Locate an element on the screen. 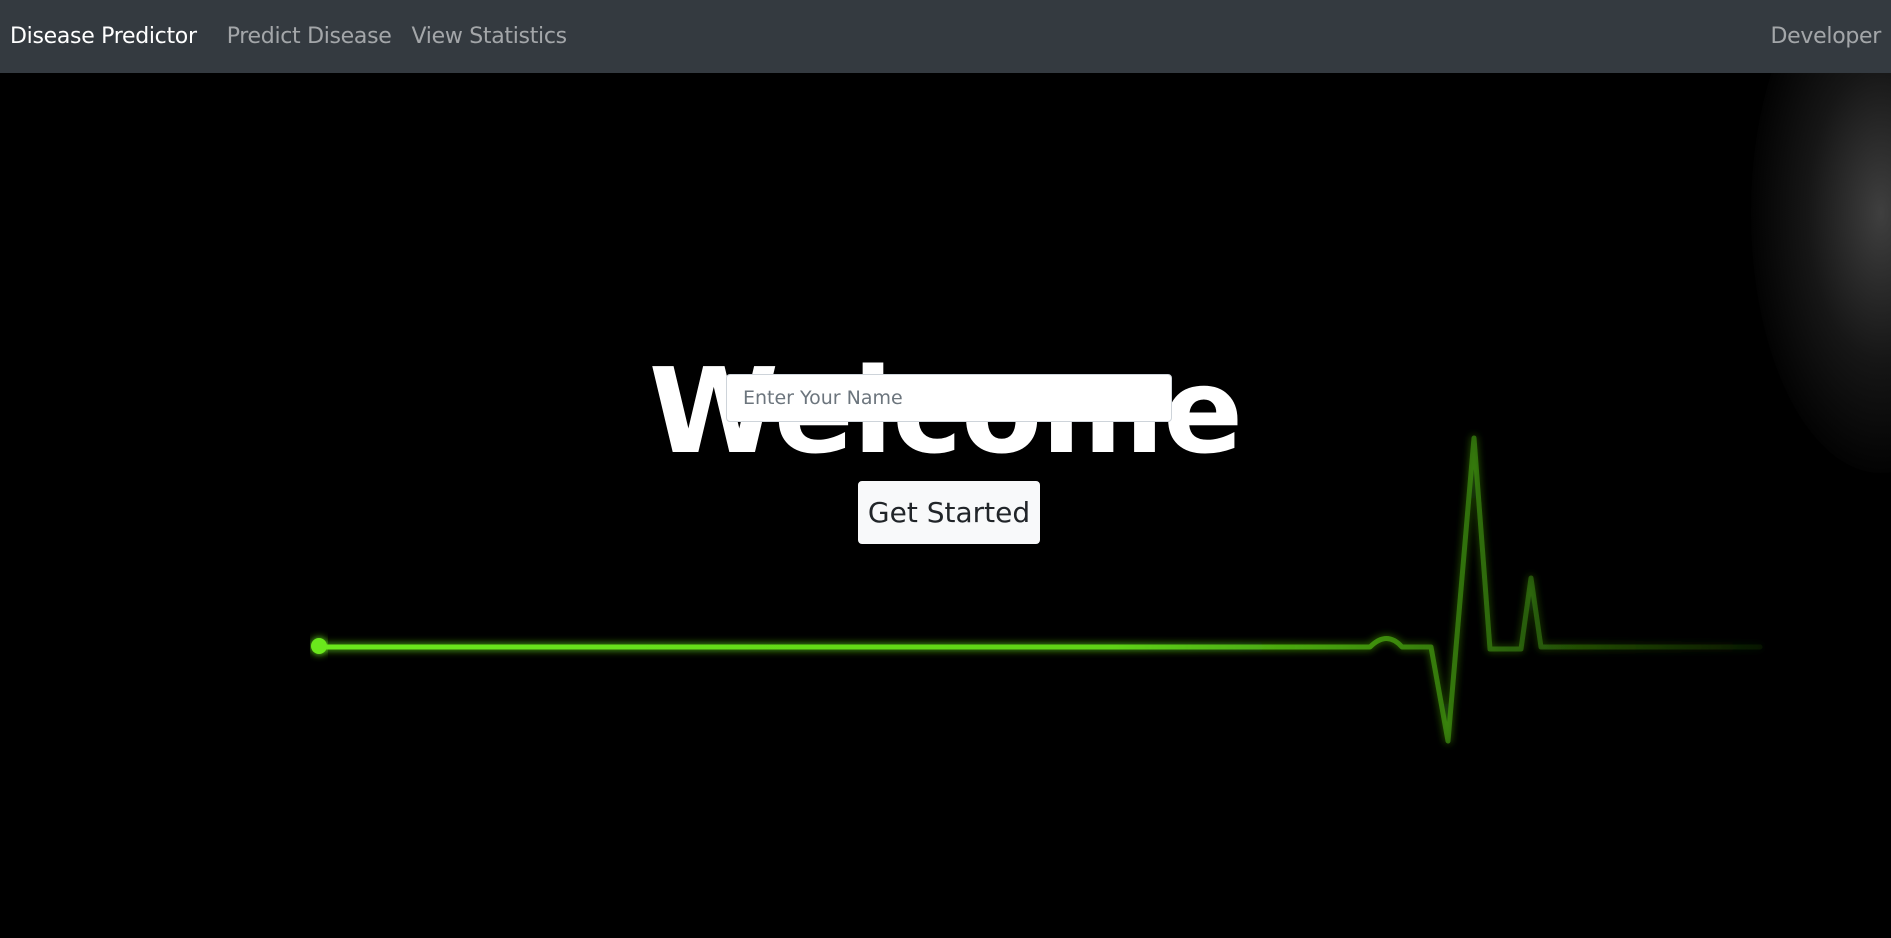  nav-predict-disease: Predict Disease is located at coordinates (309, 36).